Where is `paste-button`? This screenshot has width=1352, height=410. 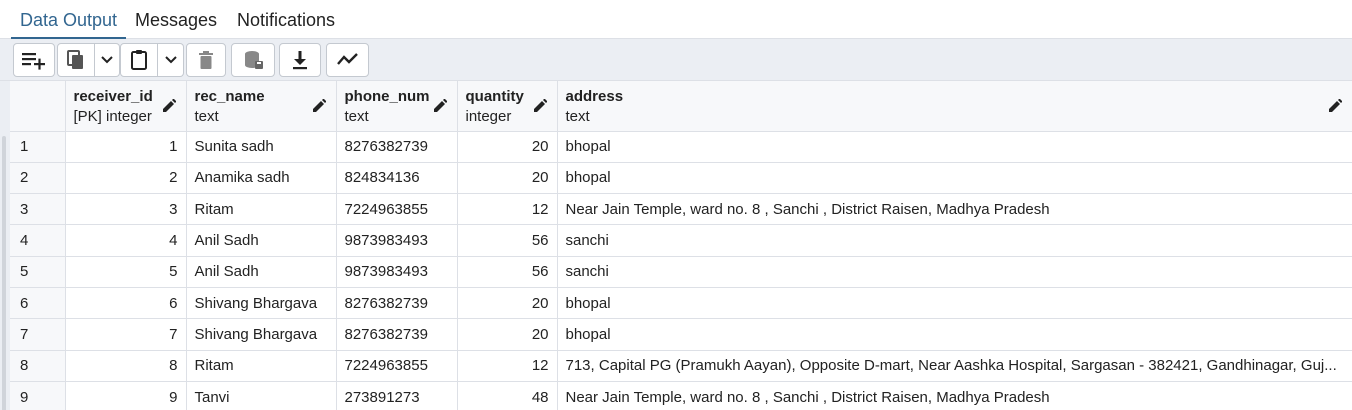 paste-button is located at coordinates (139, 60).